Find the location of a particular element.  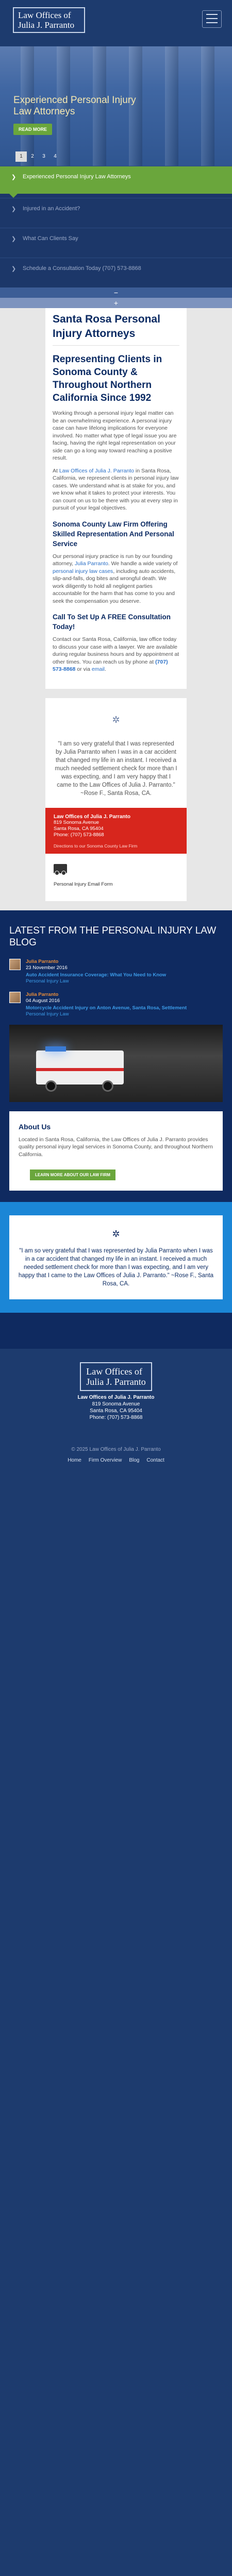

blog-heading: LATEST FROM THE PERSONAL INJURY LAW BLOG is located at coordinates (113, 936).